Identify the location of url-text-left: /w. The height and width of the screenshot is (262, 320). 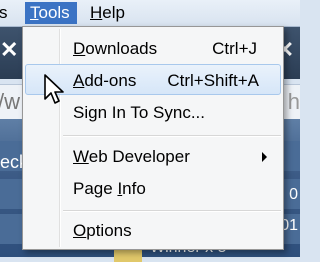
(10, 101).